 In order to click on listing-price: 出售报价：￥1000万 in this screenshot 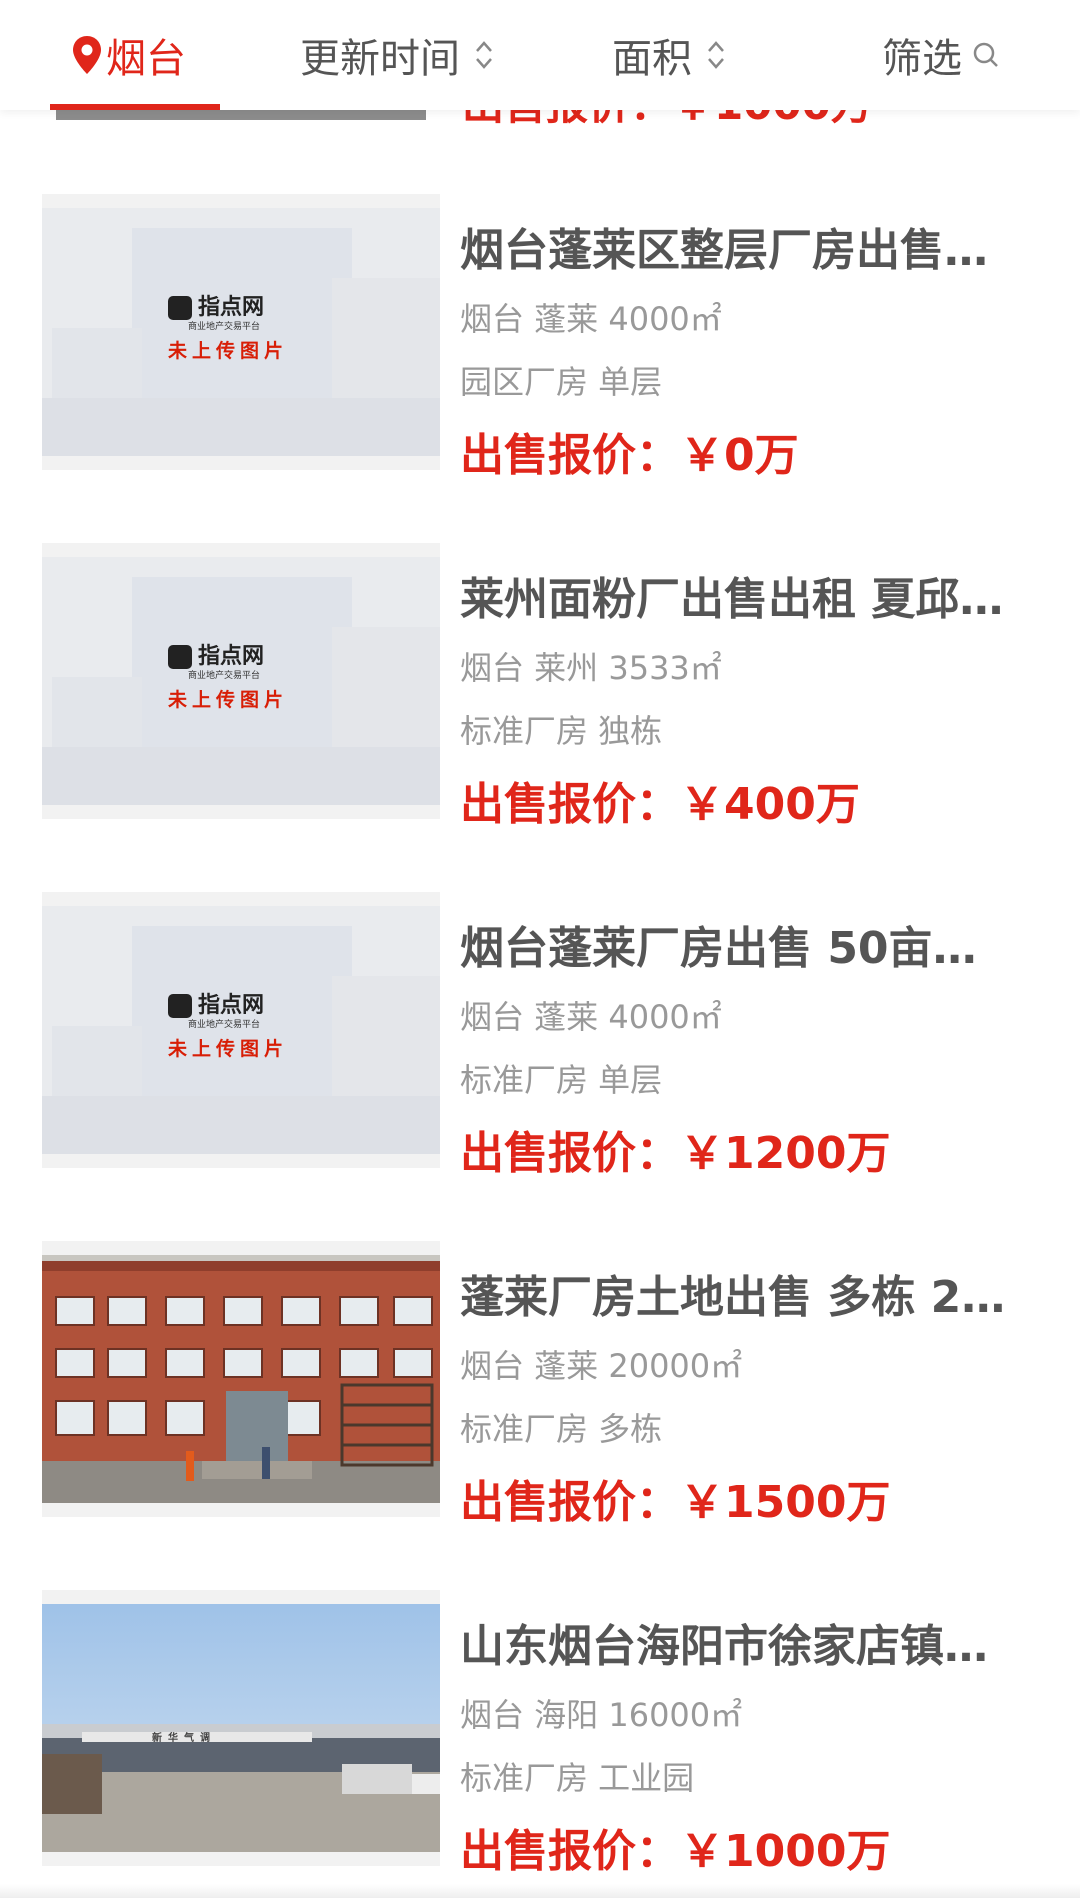, I will do `click(675, 1851)`.